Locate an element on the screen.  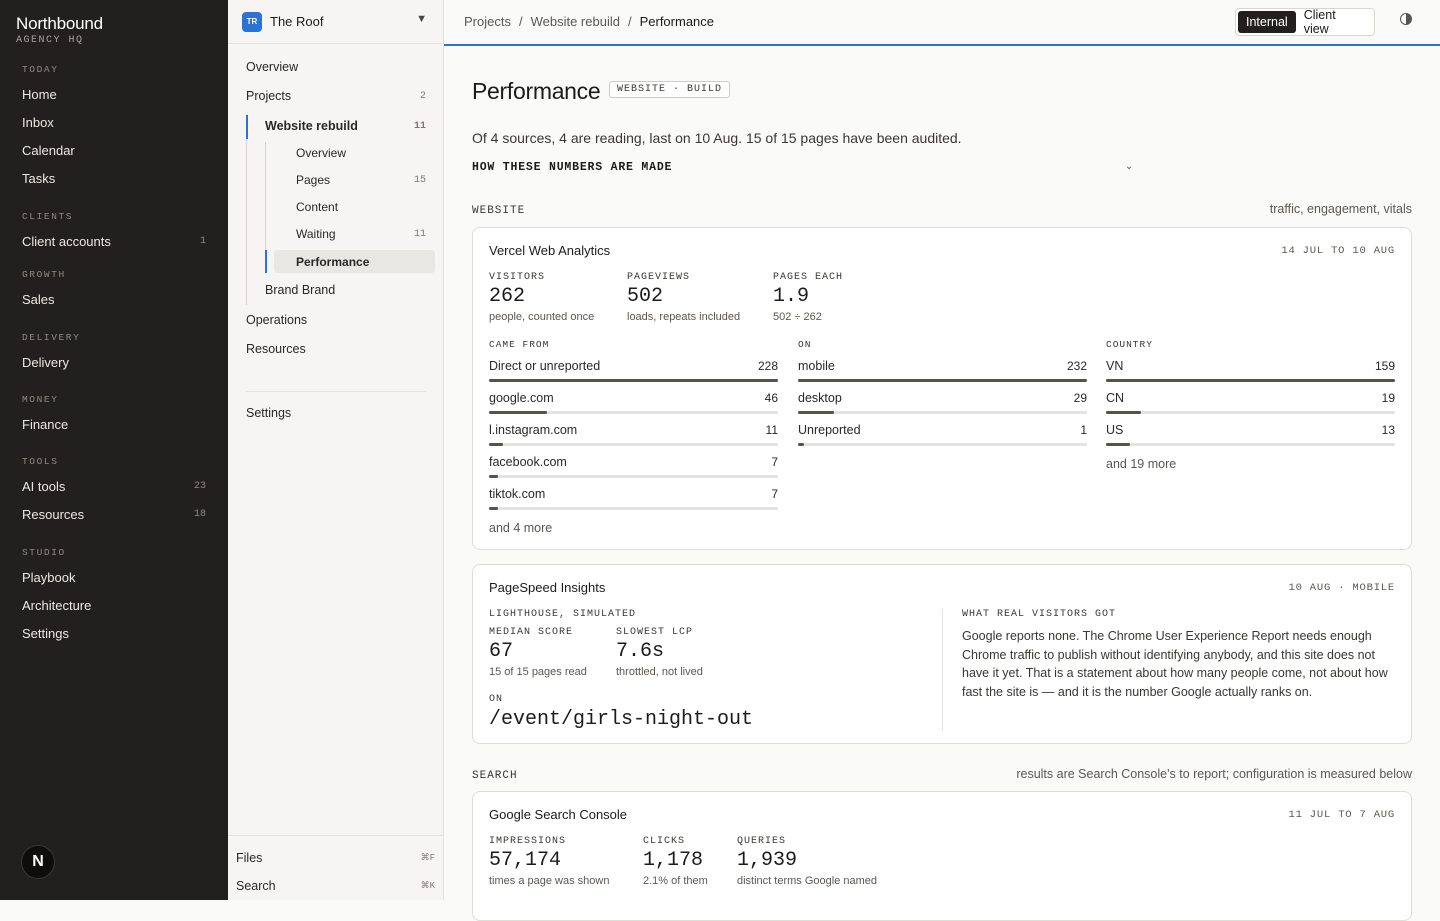
sidebar-item-label: Sales is located at coordinates (38, 299).